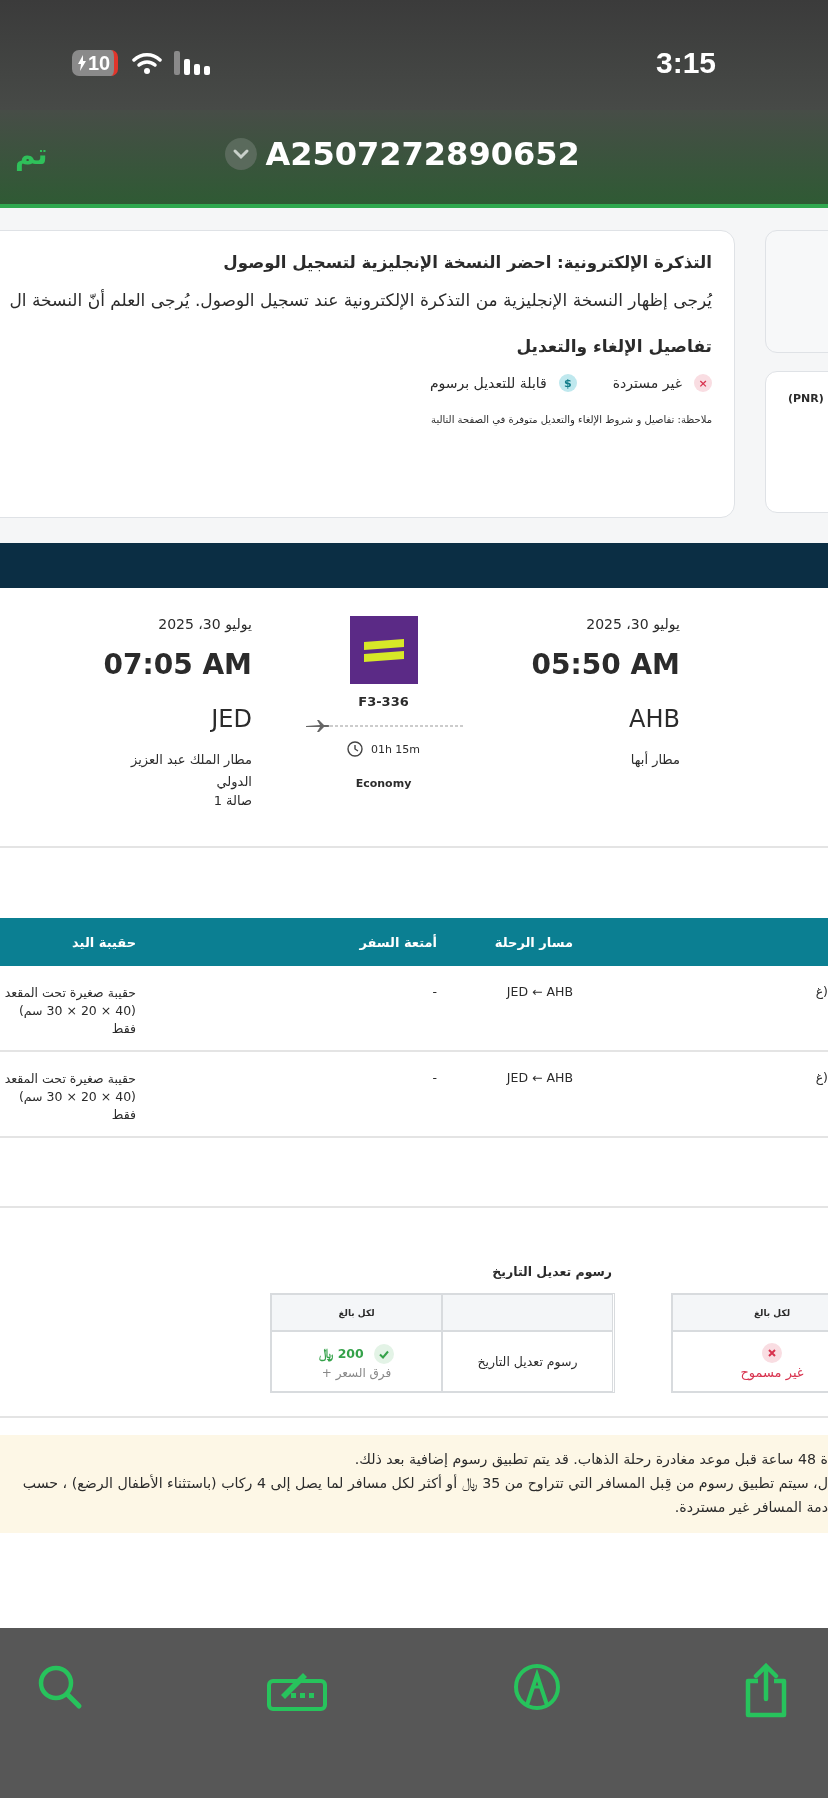  Describe the element at coordinates (341, 1353) in the screenshot. I see `fee-amount: 200 ﷼` at that location.